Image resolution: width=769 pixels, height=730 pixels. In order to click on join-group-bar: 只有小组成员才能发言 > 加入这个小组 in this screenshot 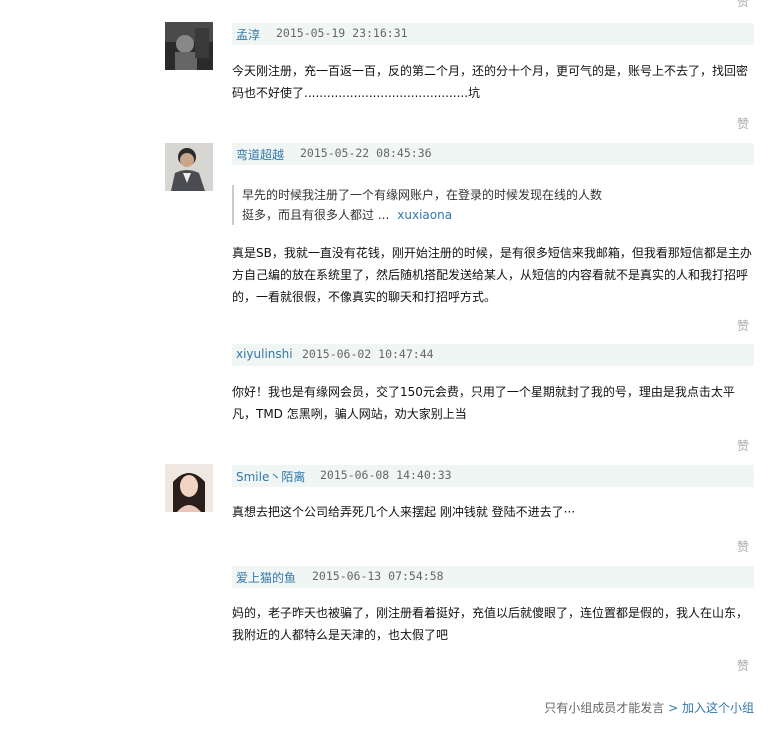, I will do `click(649, 707)`.